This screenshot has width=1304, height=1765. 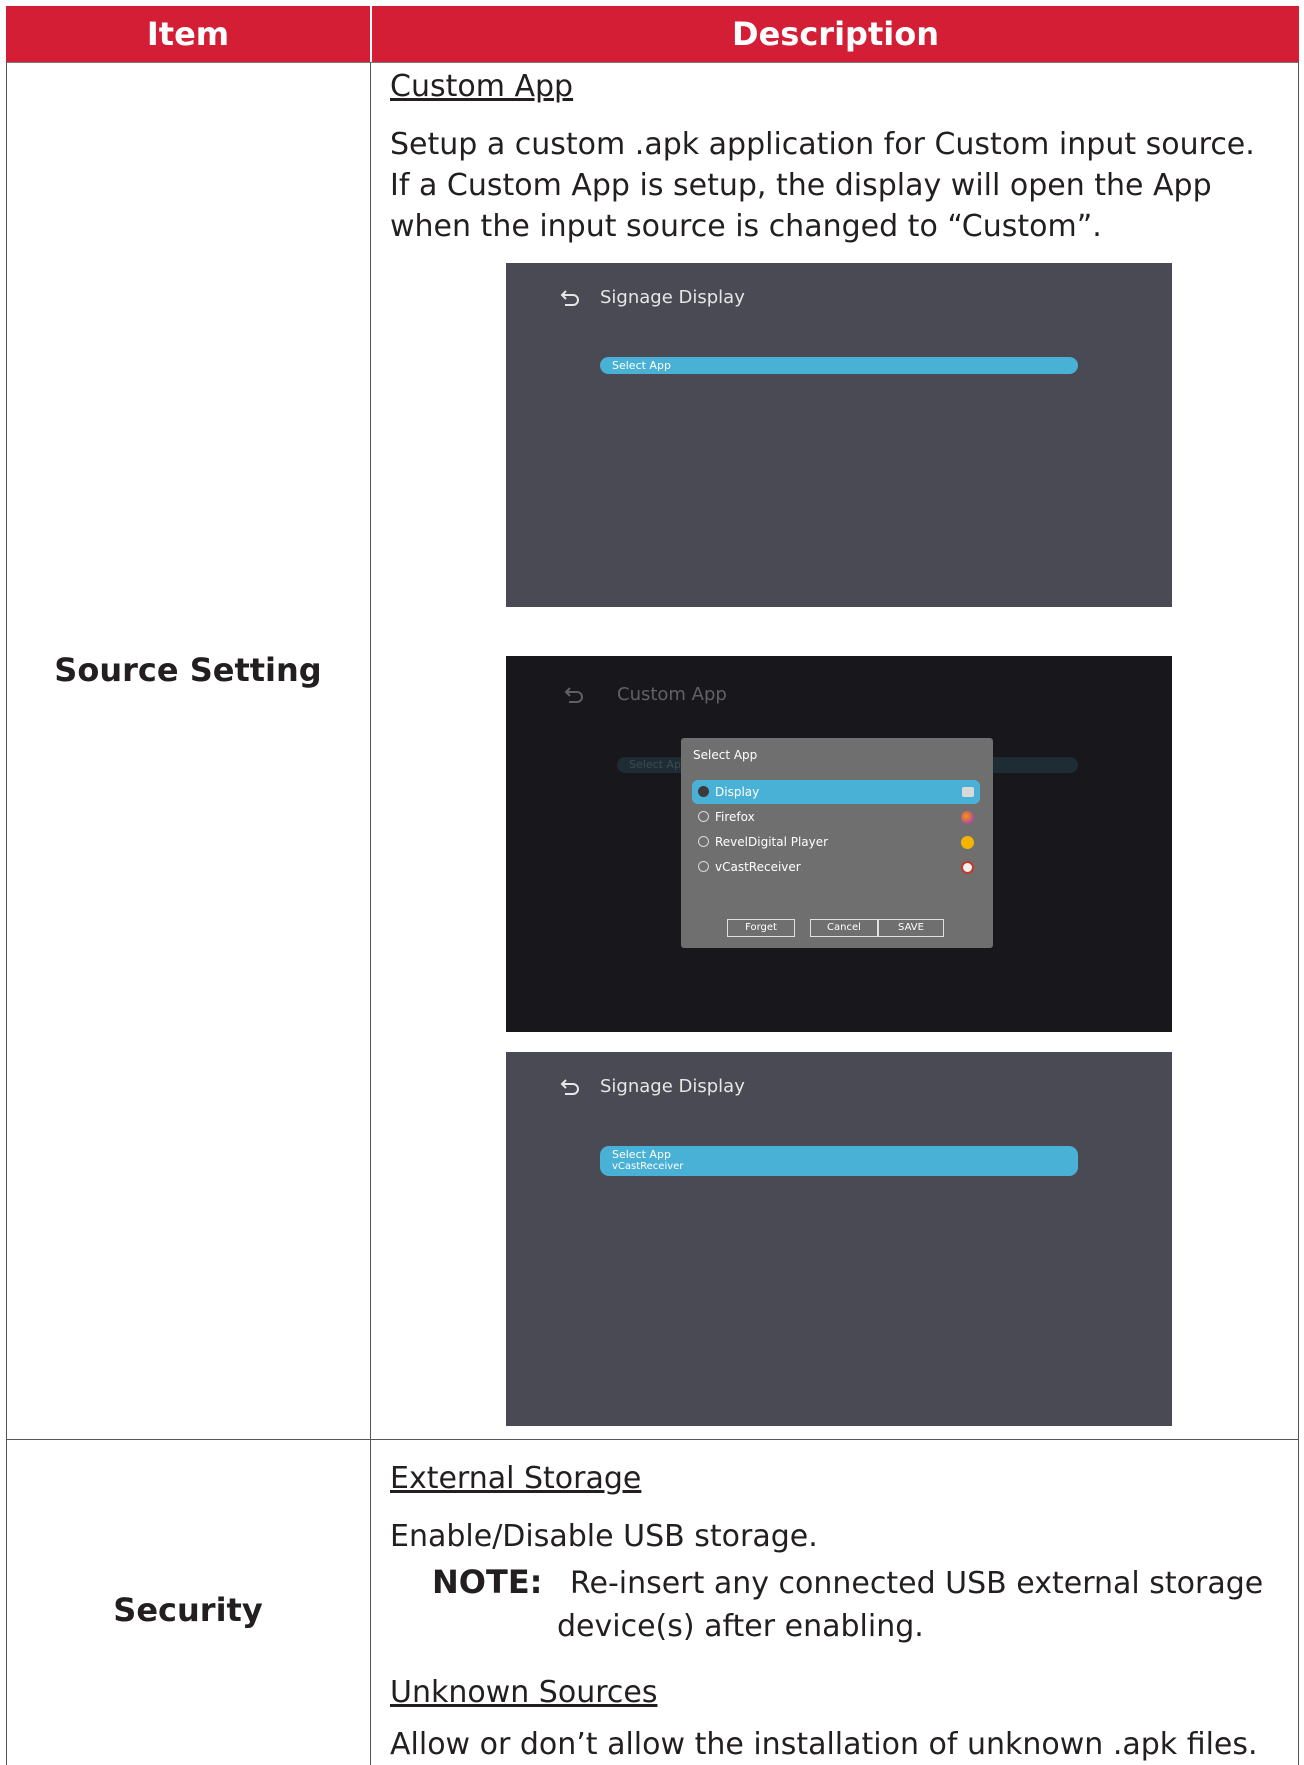 What do you see at coordinates (967, 867) in the screenshot?
I see `vcast-icon` at bounding box center [967, 867].